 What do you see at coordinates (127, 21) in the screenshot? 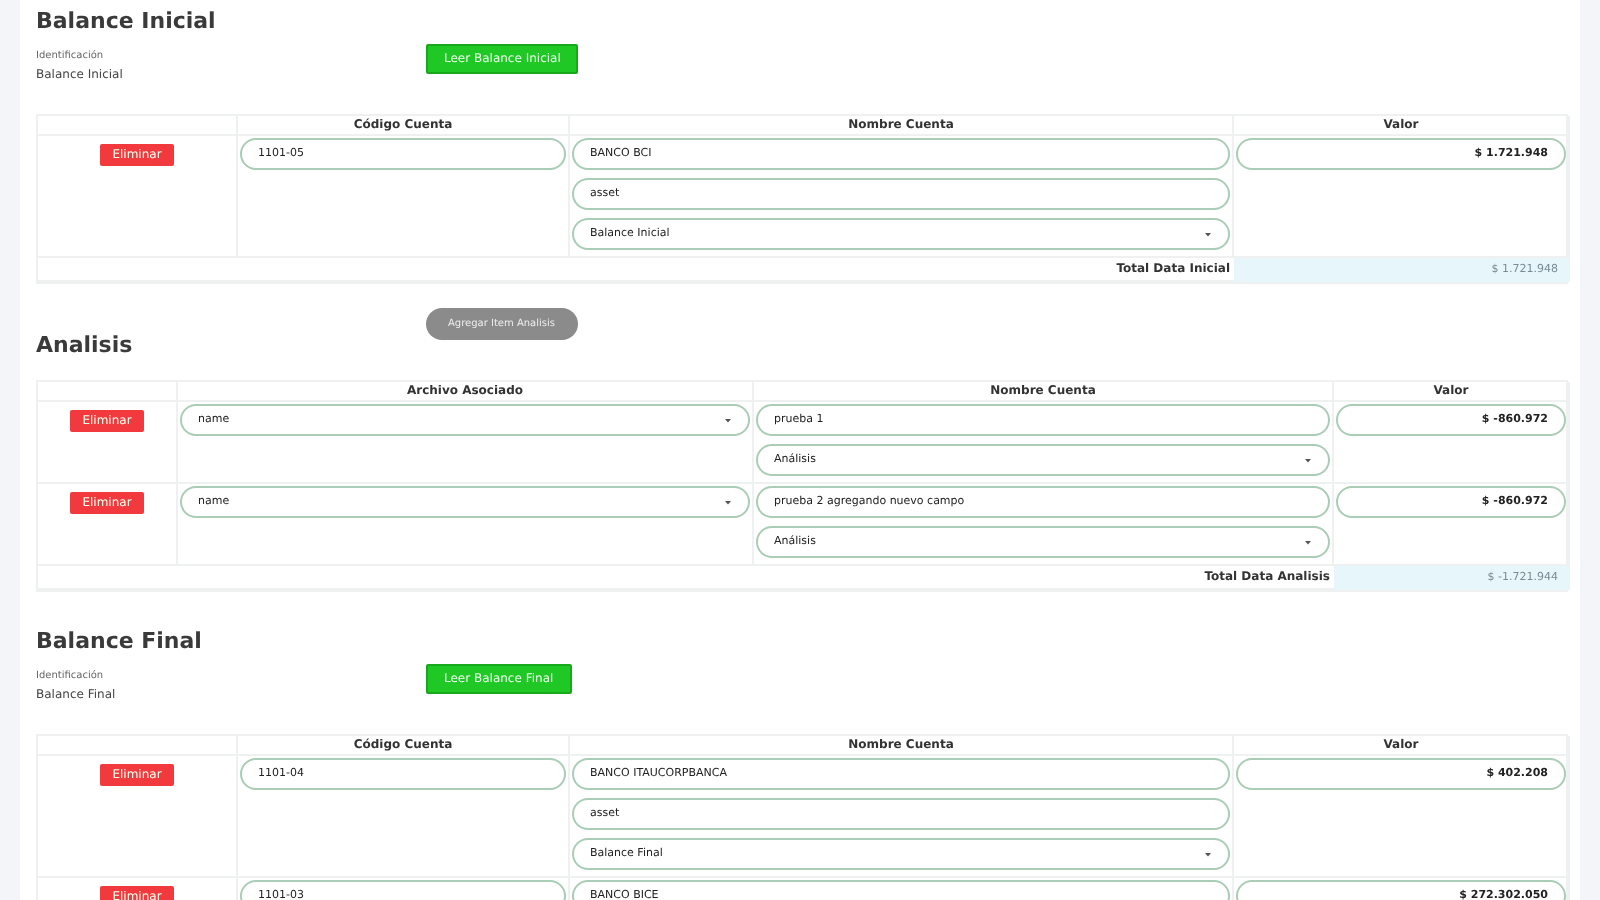
I see `section-title: Balance Inicial` at bounding box center [127, 21].